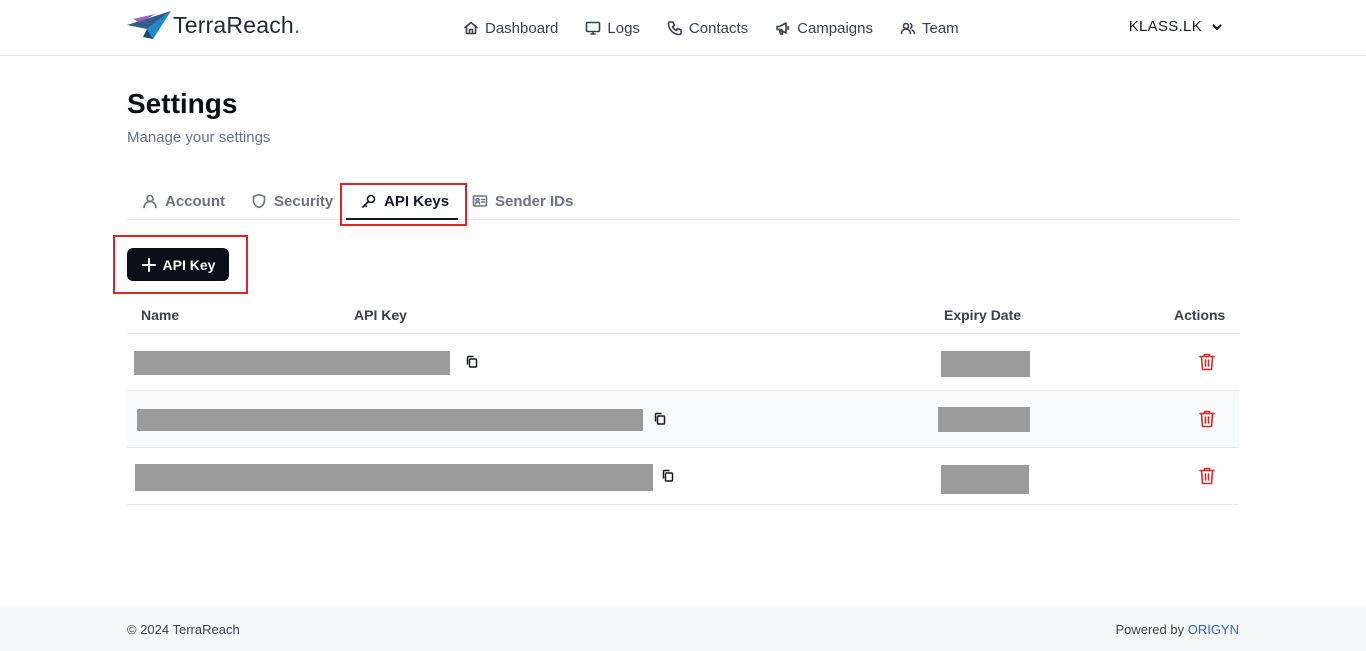  I want to click on add-api-key-button: API Key, so click(178, 264).